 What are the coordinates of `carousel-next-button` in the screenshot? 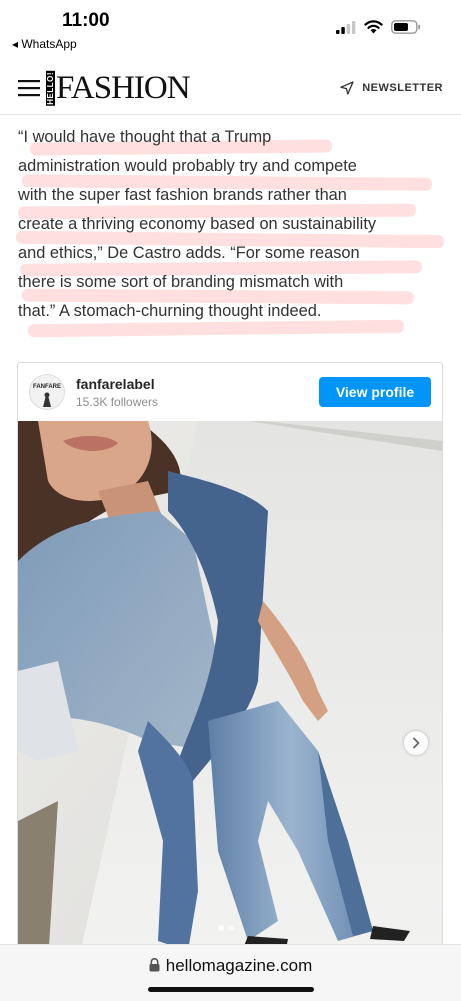 It's located at (416, 743).